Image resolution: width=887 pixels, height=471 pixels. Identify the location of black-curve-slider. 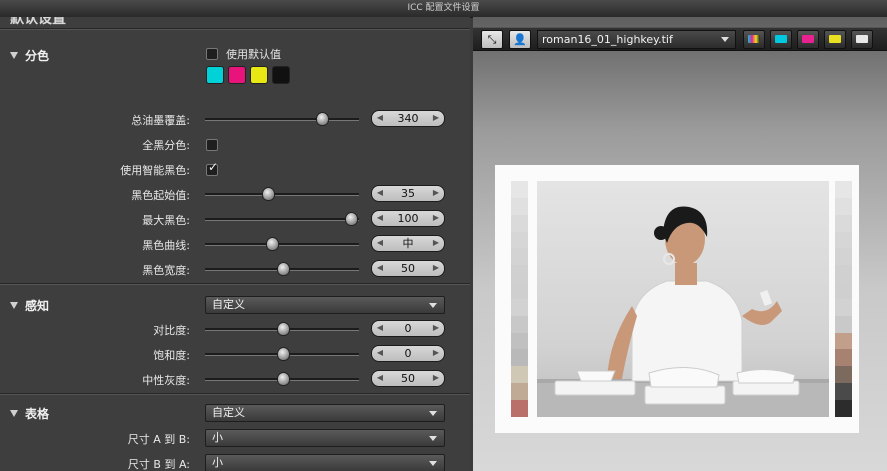
(282, 244).